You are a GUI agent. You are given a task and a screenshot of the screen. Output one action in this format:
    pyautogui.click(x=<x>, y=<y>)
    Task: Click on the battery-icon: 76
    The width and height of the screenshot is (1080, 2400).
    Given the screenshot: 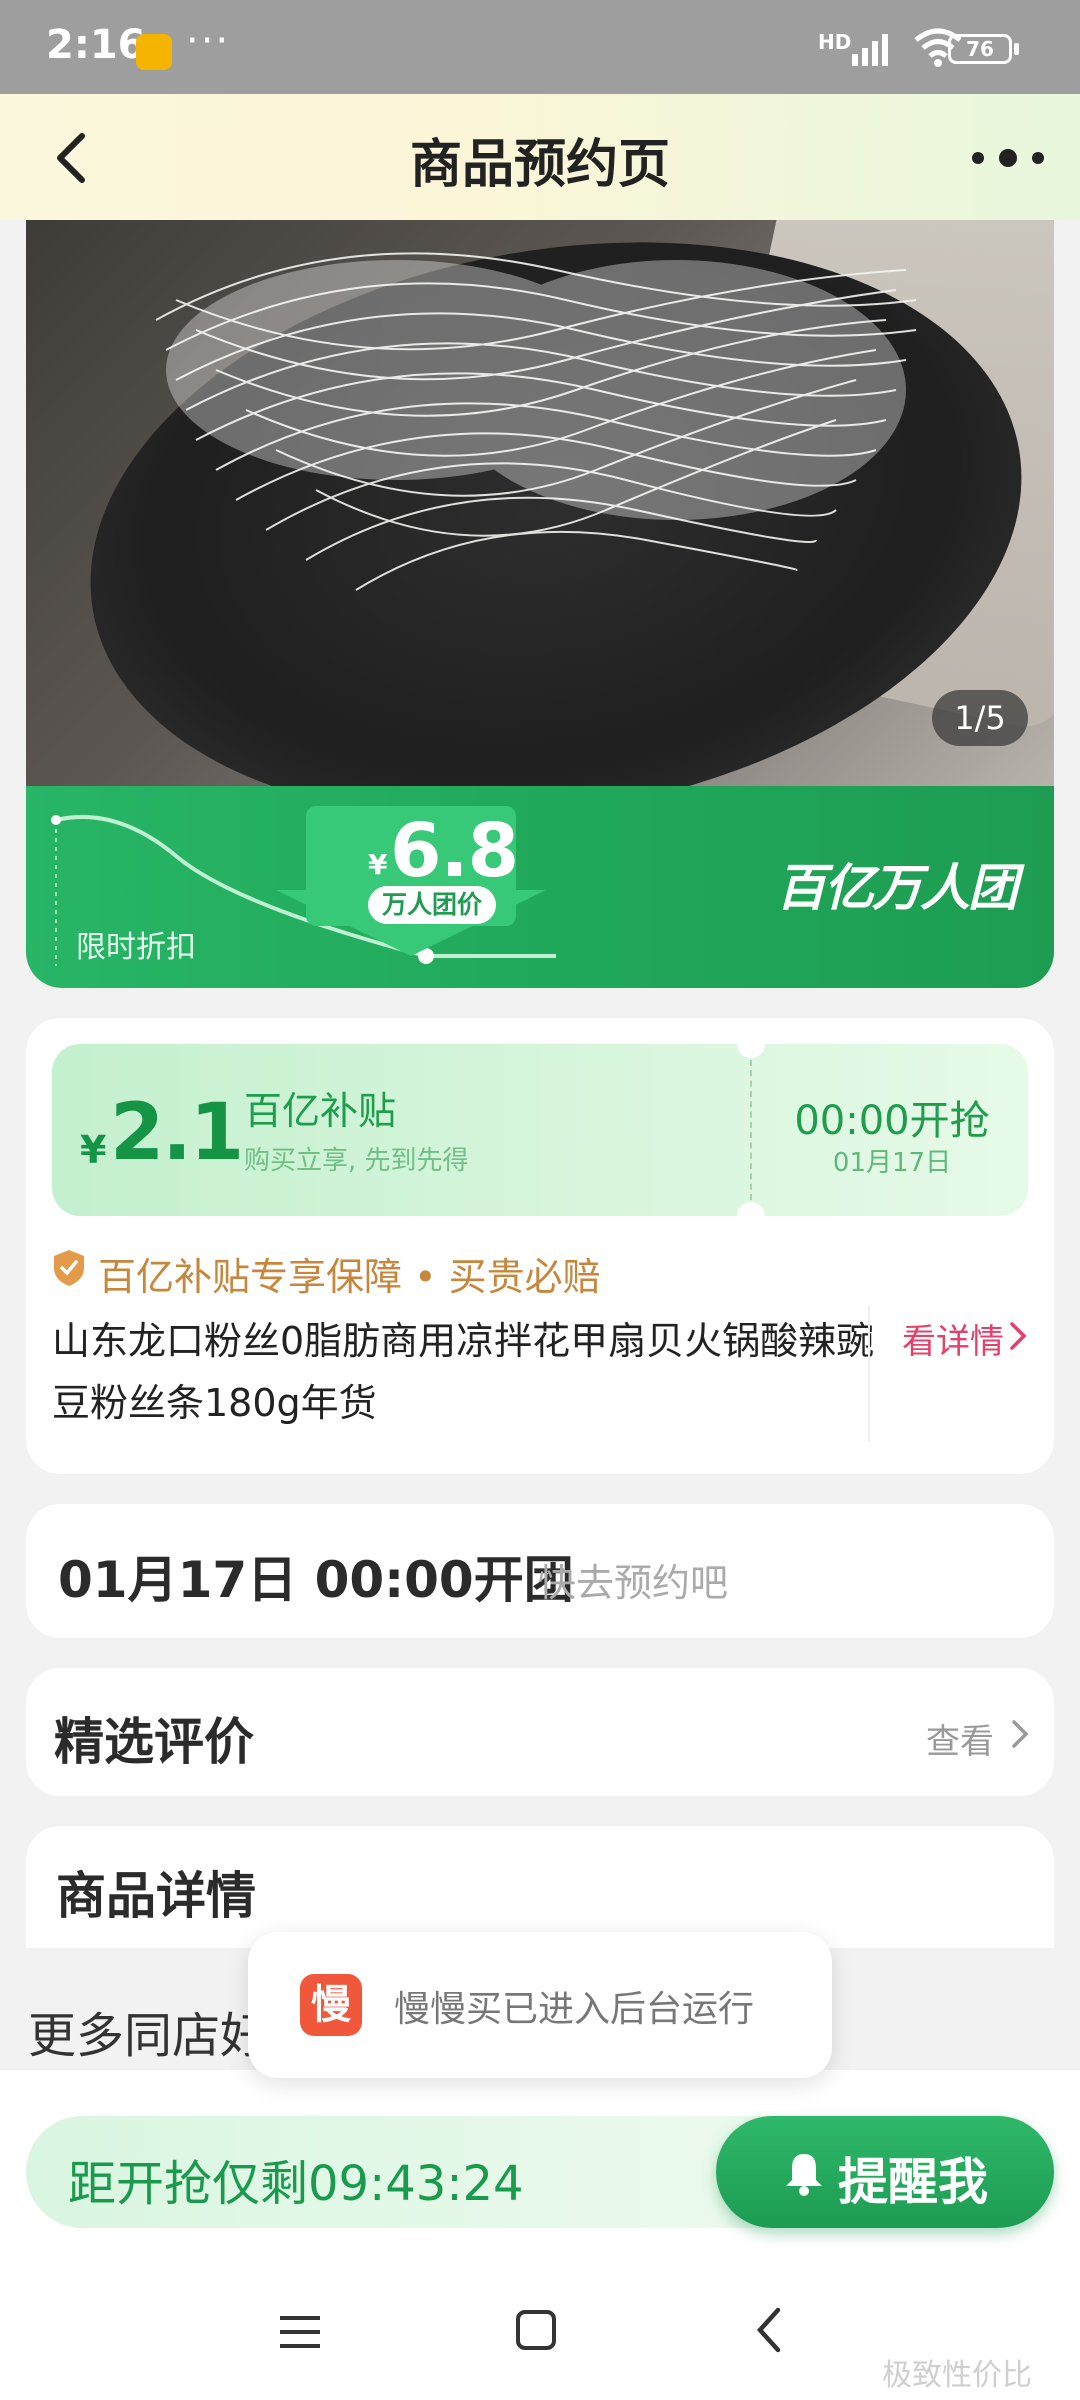 What is the action you would take?
    pyautogui.click(x=983, y=49)
    